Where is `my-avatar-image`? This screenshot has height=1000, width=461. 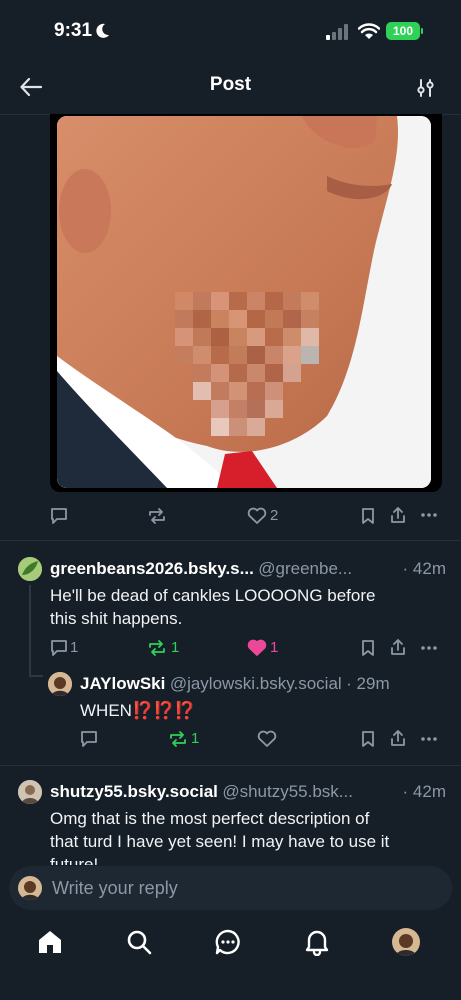
my-avatar-image is located at coordinates (30, 888).